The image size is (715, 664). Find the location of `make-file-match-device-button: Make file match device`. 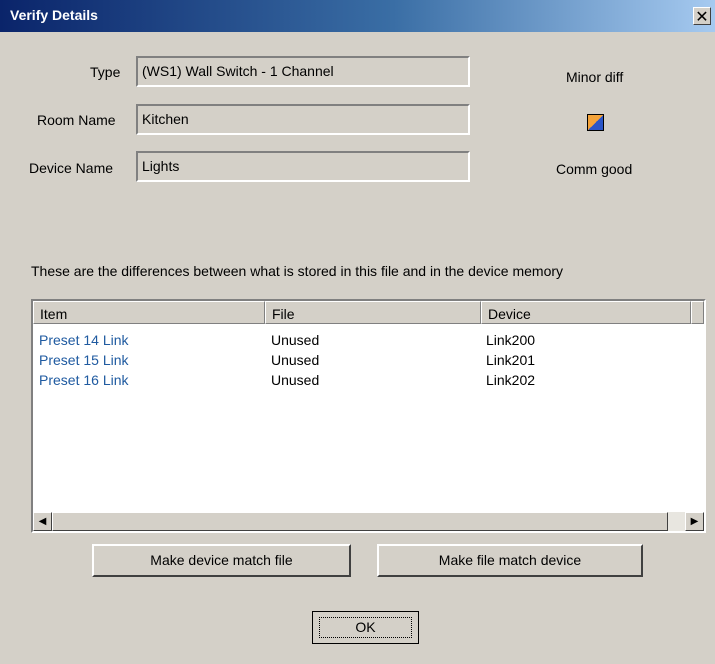

make-file-match-device-button: Make file match device is located at coordinates (510, 560).